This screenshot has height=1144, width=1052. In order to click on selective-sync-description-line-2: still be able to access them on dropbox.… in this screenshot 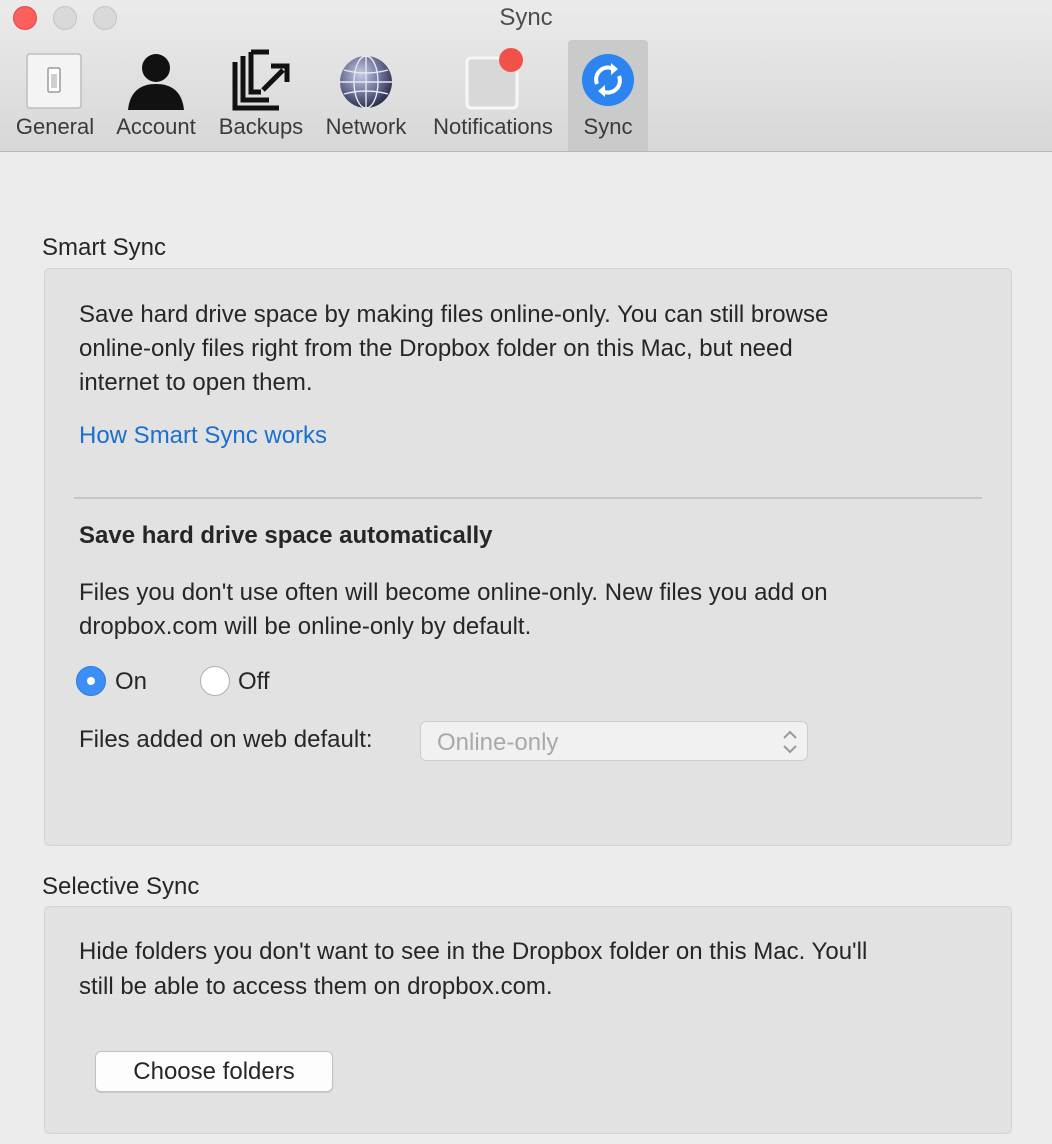, I will do `click(316, 986)`.